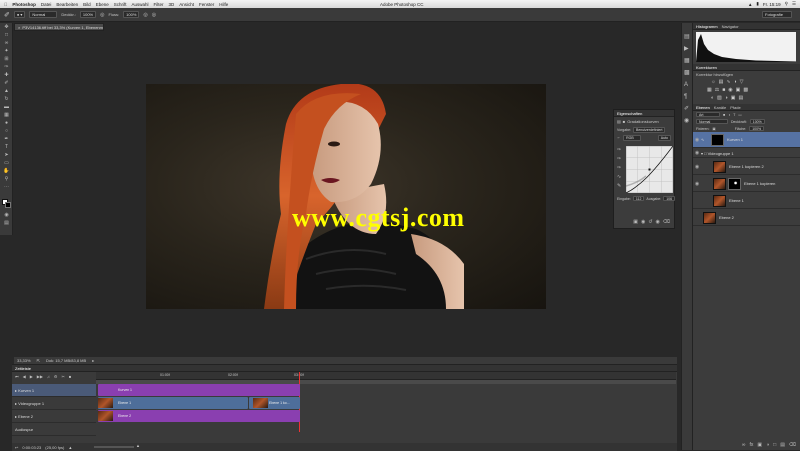  Describe the element at coordinates (70, 376) in the screenshot. I see `transition-icon: ■` at that location.